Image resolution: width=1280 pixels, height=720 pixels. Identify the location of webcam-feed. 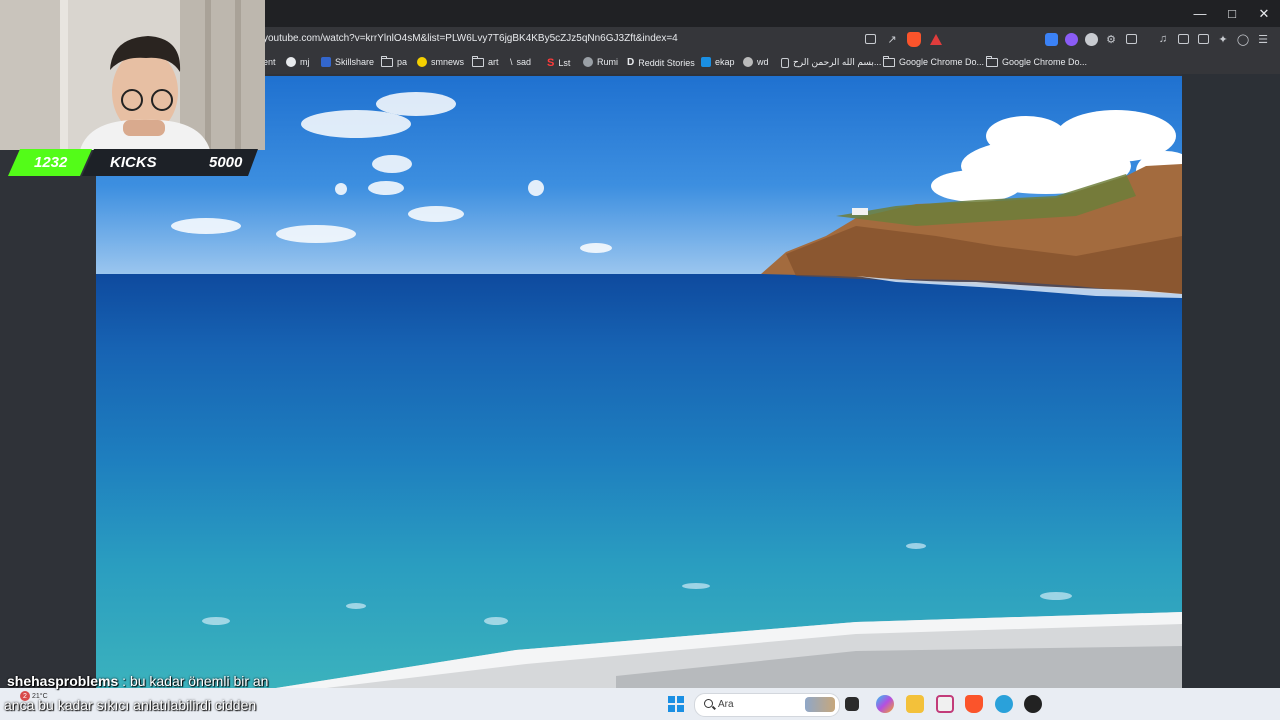
(132, 75).